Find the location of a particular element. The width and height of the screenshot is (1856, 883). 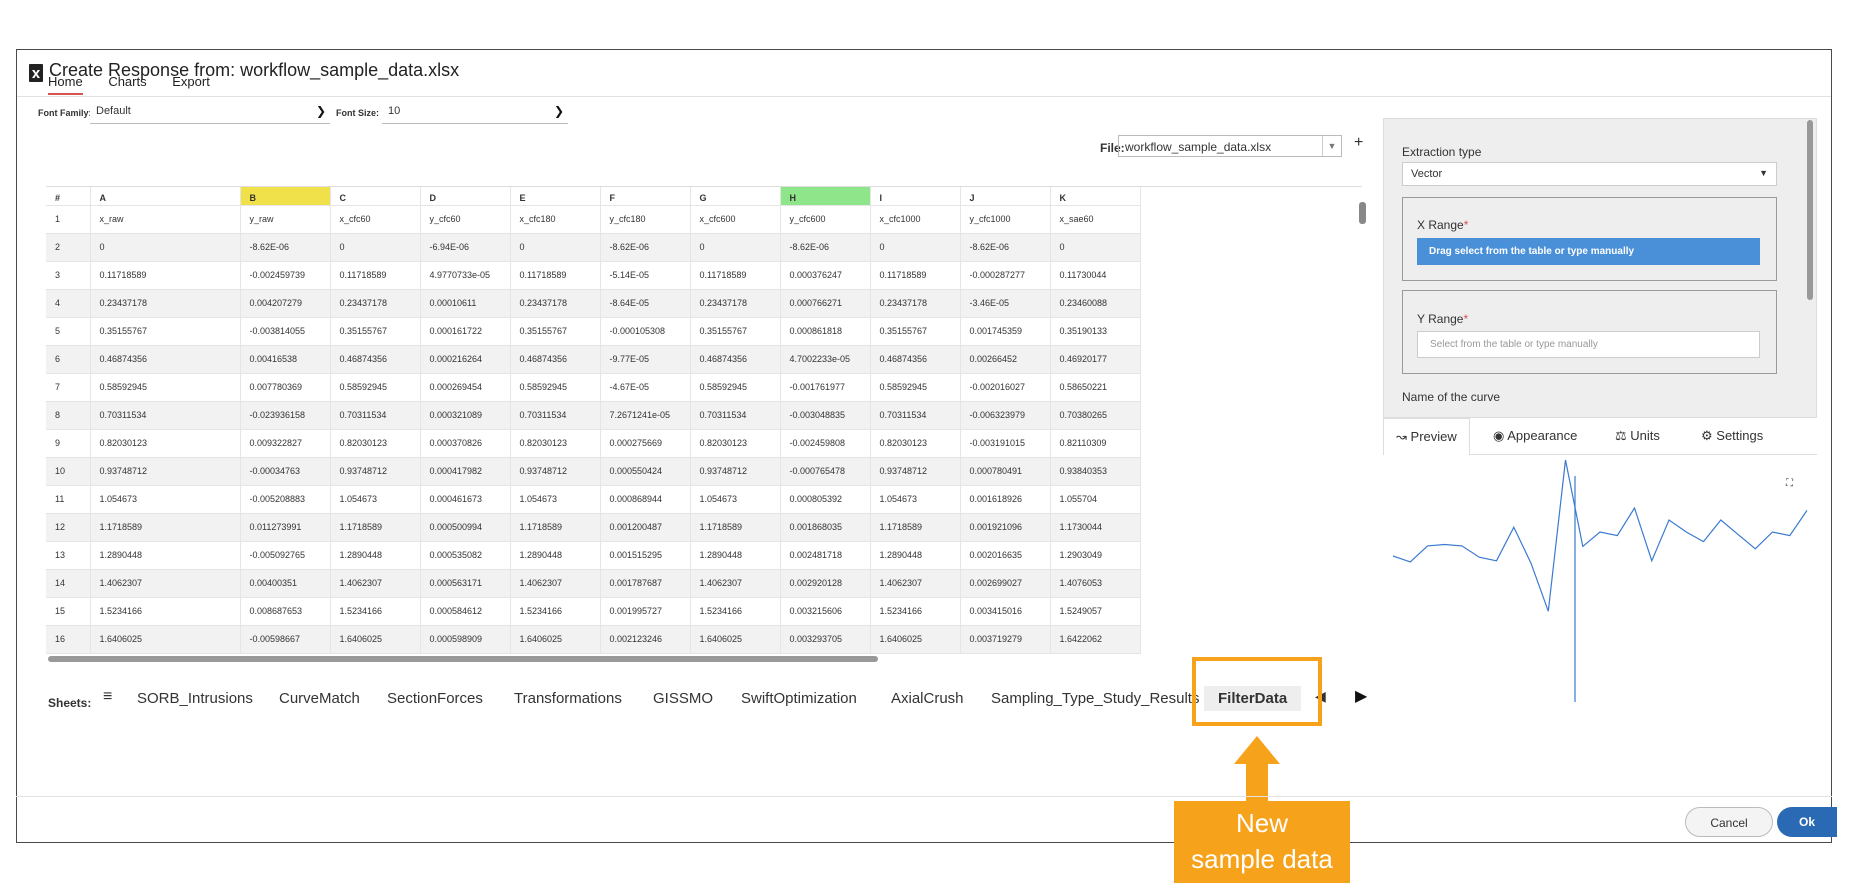

table-cell: 0.009322827 is located at coordinates (285, 443).